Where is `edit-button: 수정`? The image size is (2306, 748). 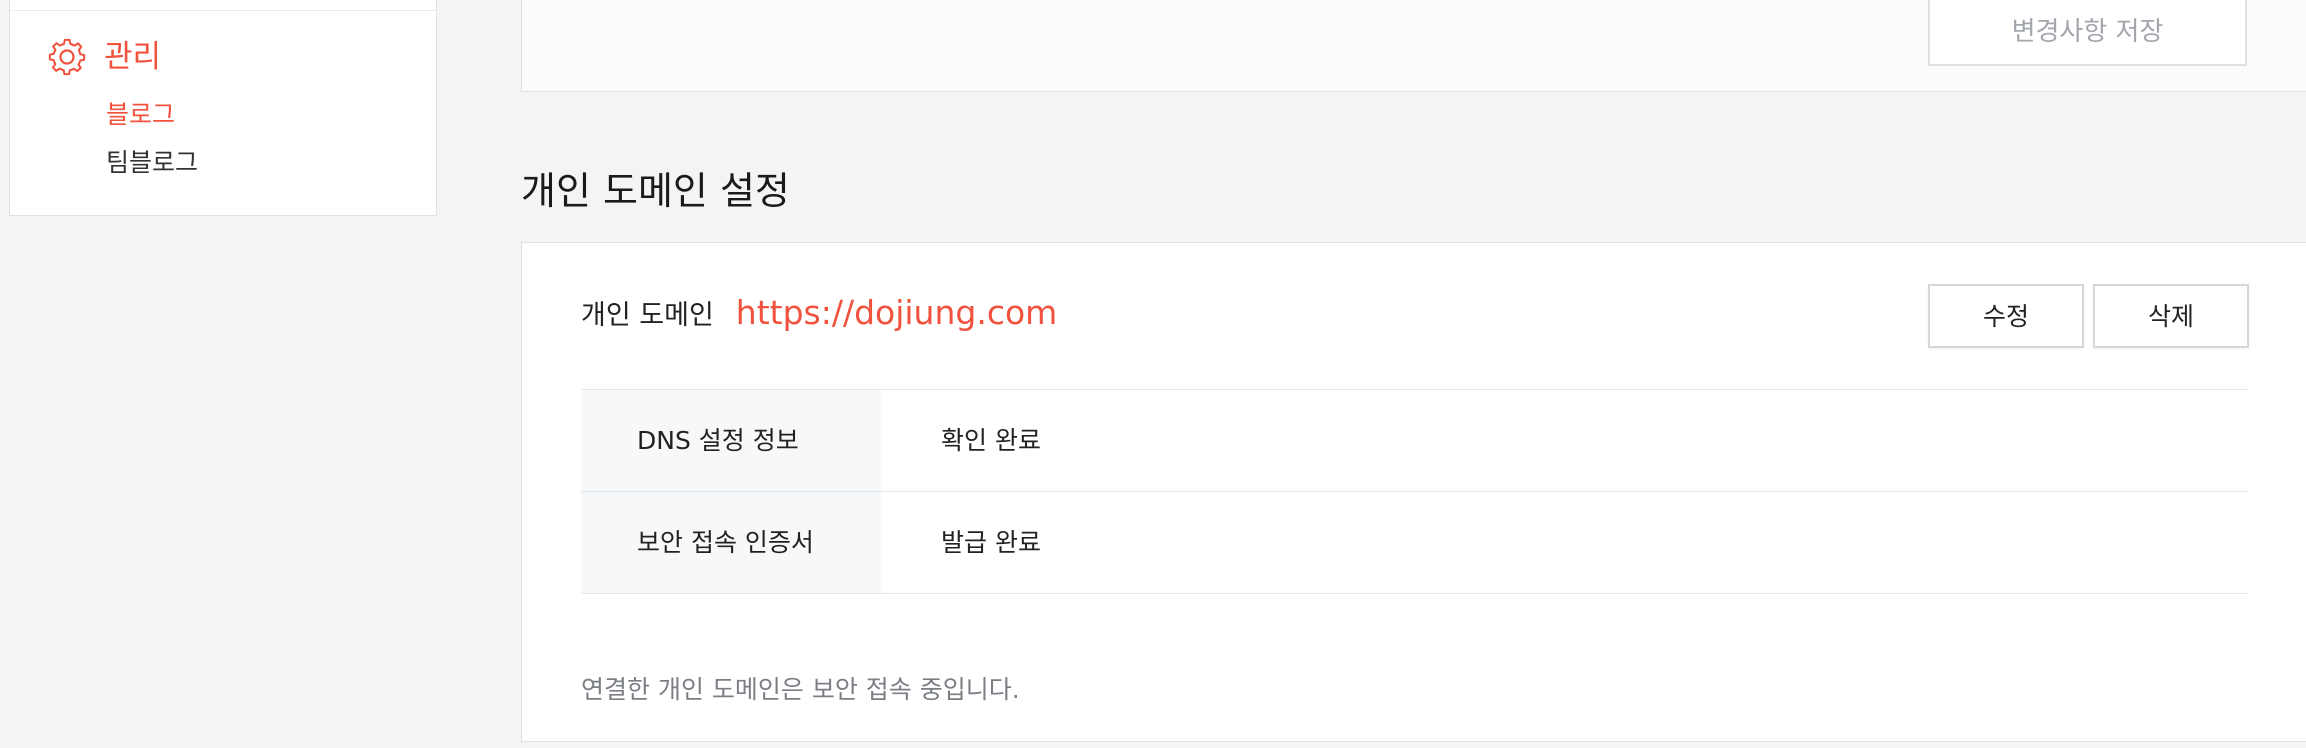
edit-button: 수정 is located at coordinates (2006, 316).